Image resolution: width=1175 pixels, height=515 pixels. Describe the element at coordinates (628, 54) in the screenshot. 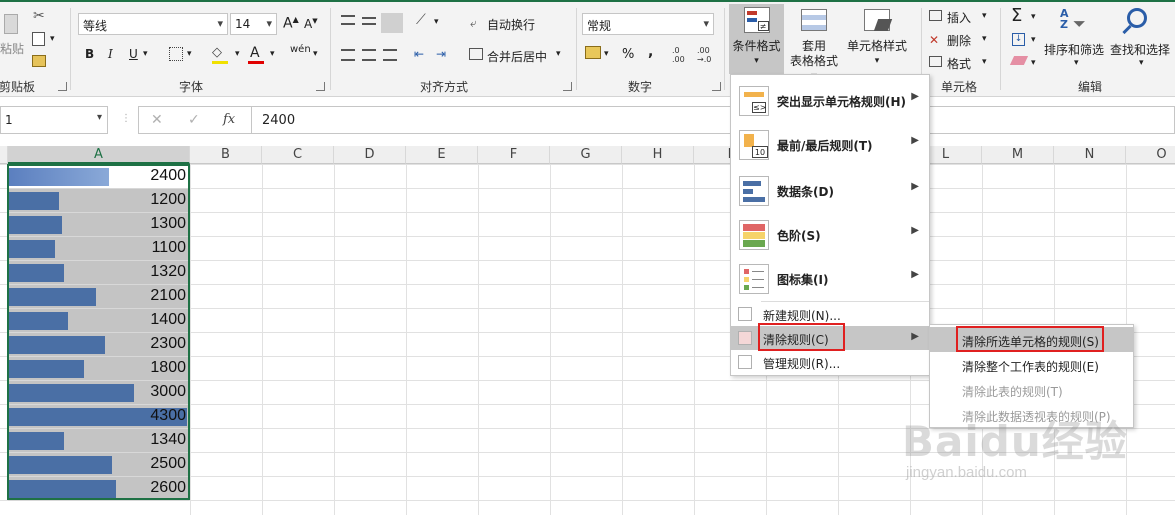

I see `percent-button: %` at that location.